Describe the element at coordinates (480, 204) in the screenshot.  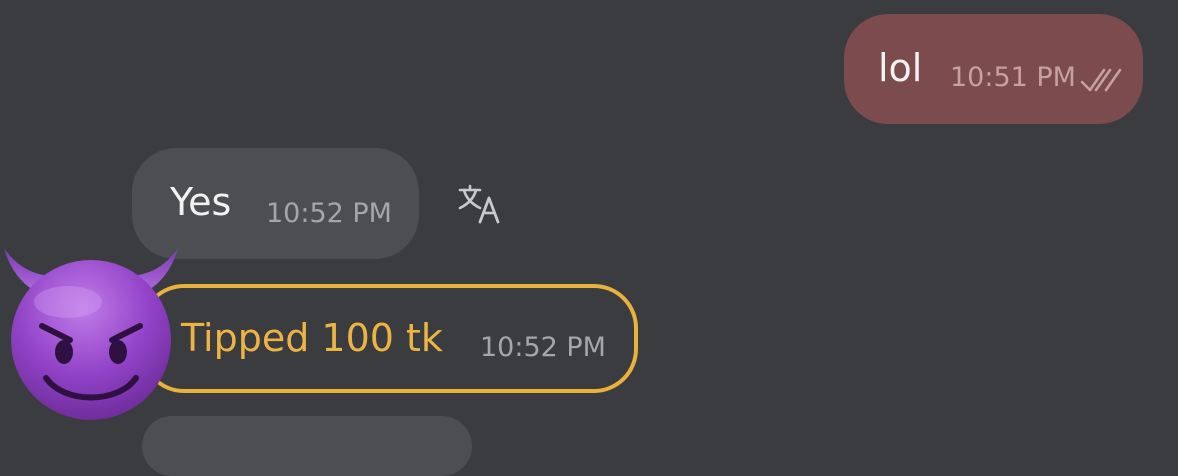
I see `translate-icon` at that location.